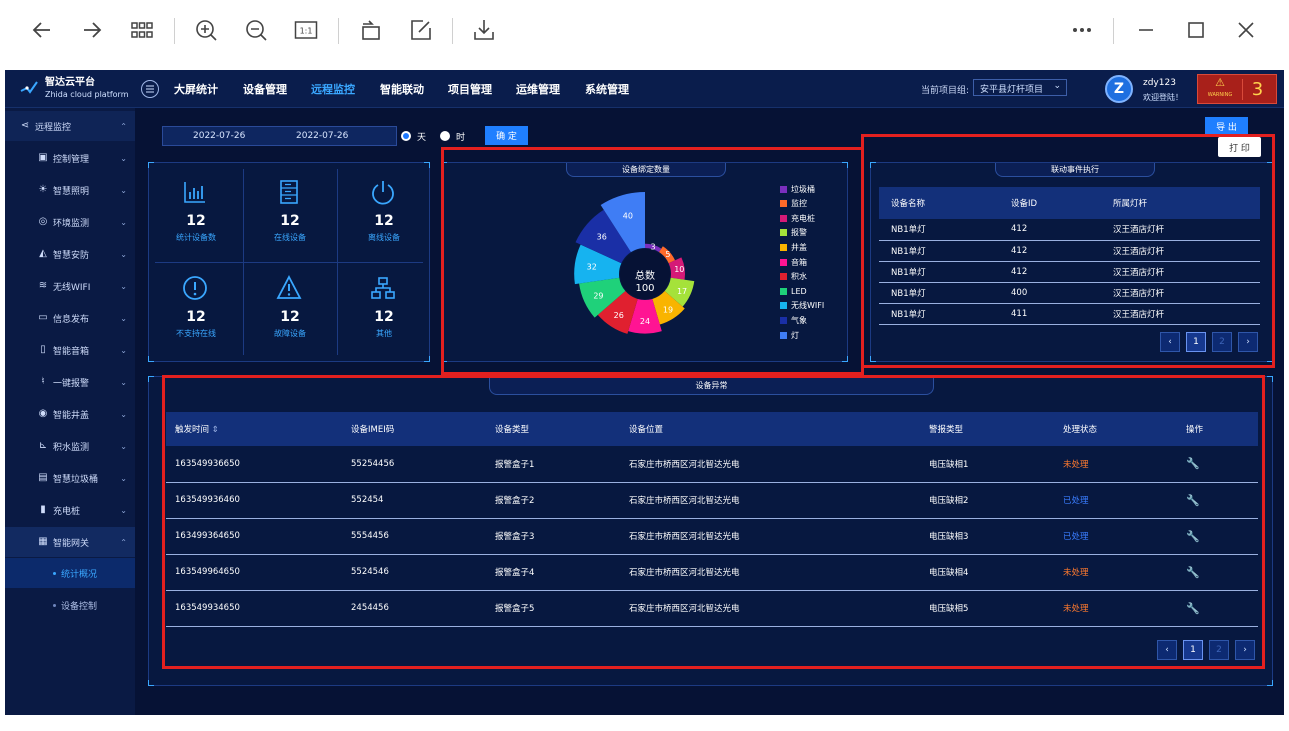  Describe the element at coordinates (306, 30) in the screenshot. I see `actual-size-icon: 1:1` at that location.